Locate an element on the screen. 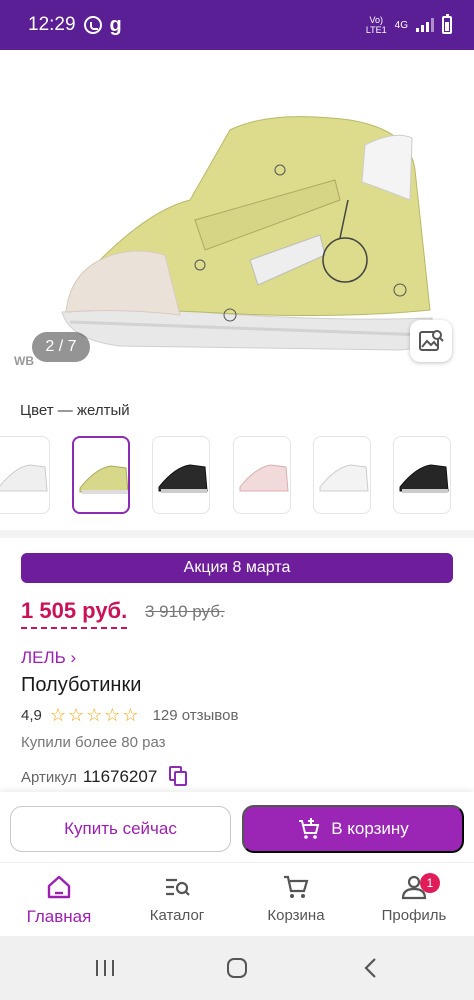 Image resolution: width=474 pixels, height=1000 pixels. home-icon is located at coordinates (59, 887).